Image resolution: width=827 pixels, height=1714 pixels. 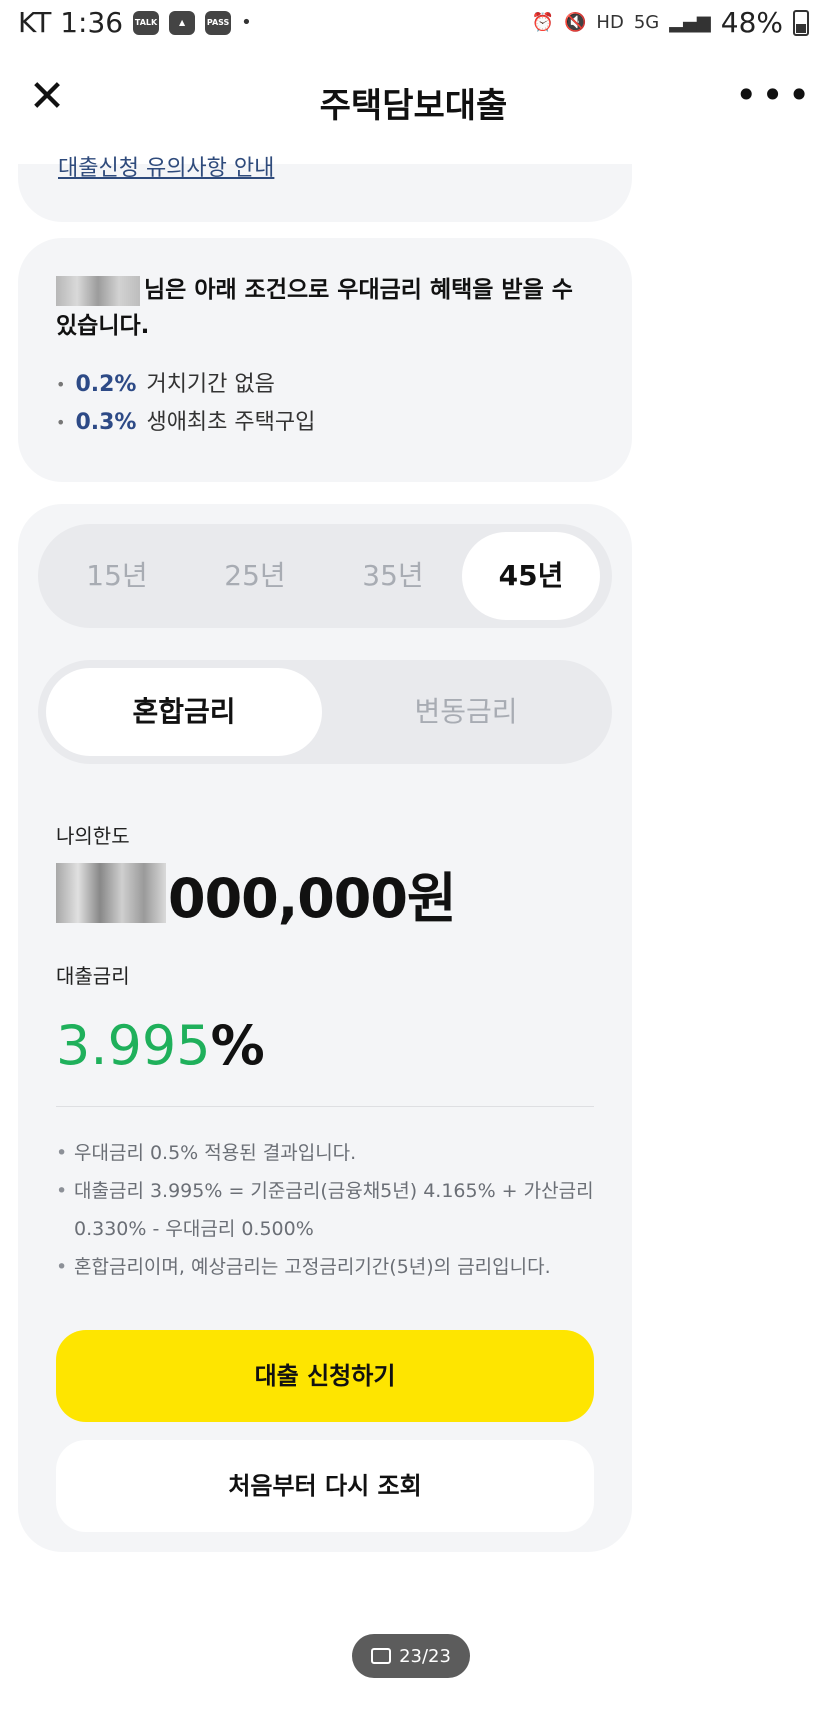 I want to click on rate-type-mixed: 혼합금리, so click(x=184, y=712).